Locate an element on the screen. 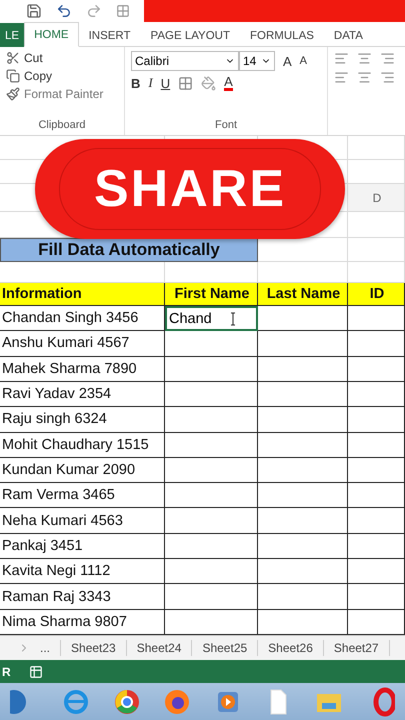  table-cell: Raju singh 6324 is located at coordinates (82, 420).